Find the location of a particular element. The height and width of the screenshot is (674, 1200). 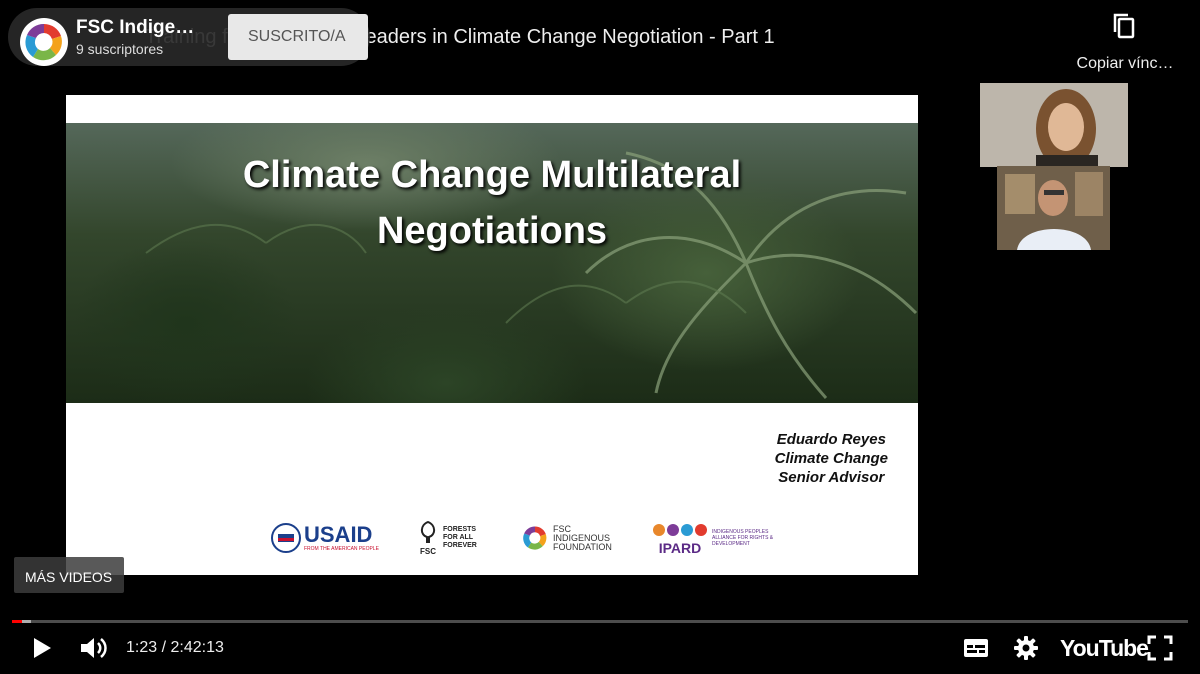

fullscreen-button is located at coordinates (1160, 648).